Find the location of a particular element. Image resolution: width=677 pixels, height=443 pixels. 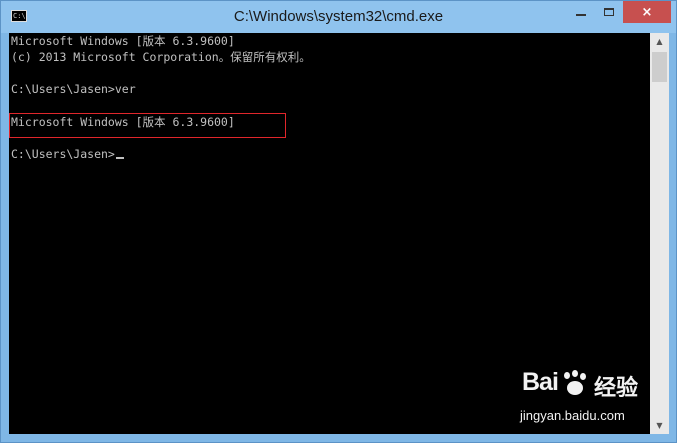

console-line-prompt-ver: C:\Users\Jasen>ver is located at coordinates (73, 89).